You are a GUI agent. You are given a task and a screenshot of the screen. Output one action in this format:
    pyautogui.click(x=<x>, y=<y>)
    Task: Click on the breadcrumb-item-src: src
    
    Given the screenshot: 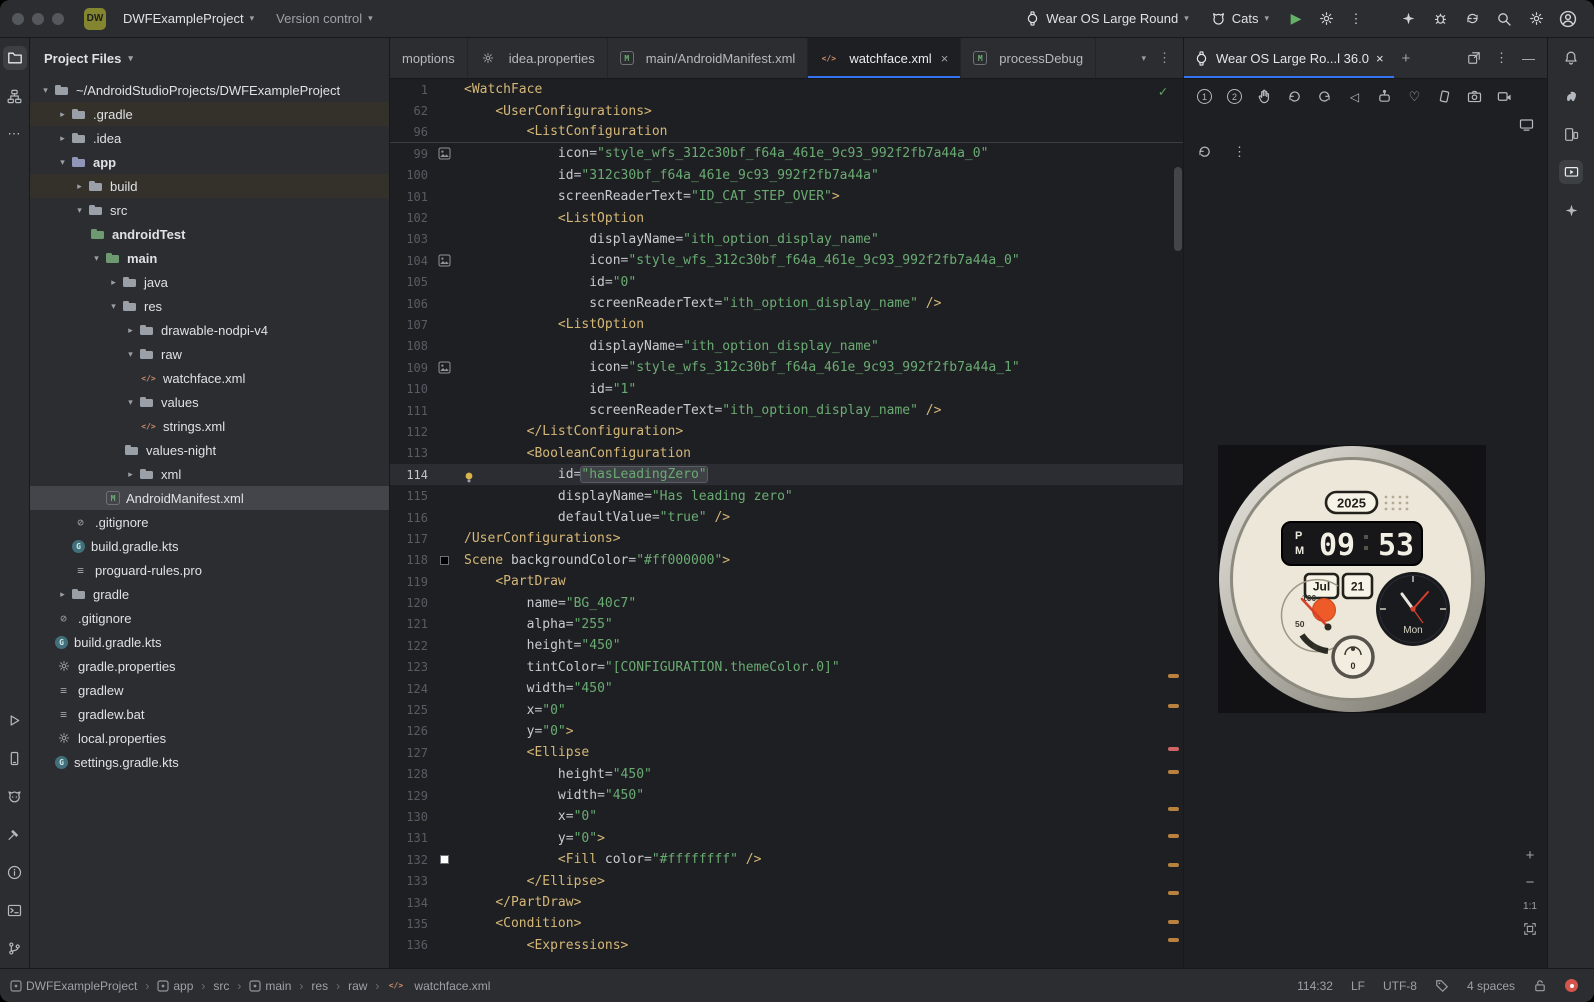 What is the action you would take?
    pyautogui.click(x=221, y=986)
    